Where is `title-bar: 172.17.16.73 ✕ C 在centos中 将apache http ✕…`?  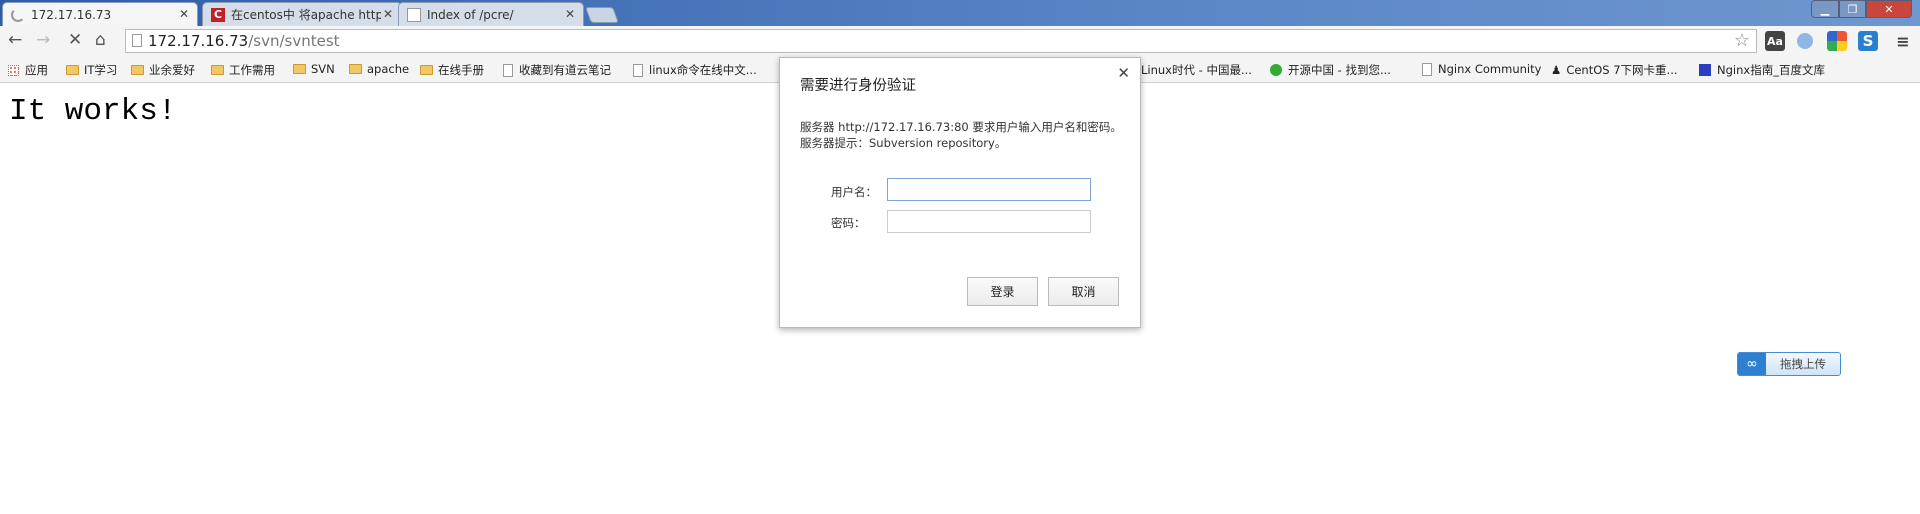
title-bar: 172.17.16.73 ✕ C 在centos中 将apache http ✕… is located at coordinates (960, 13).